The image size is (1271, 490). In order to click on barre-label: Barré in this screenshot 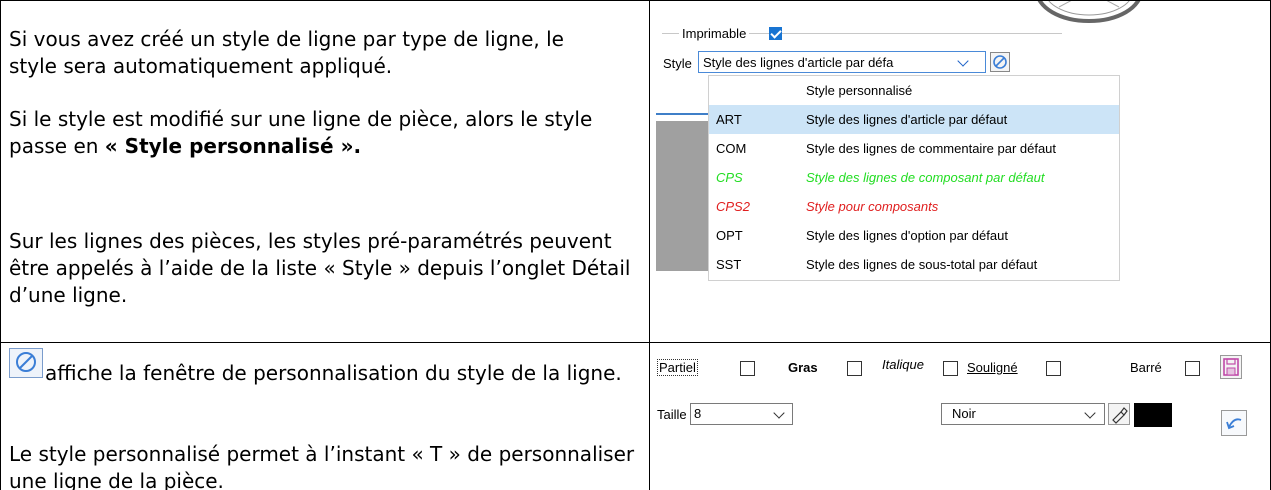, I will do `click(1146, 367)`.